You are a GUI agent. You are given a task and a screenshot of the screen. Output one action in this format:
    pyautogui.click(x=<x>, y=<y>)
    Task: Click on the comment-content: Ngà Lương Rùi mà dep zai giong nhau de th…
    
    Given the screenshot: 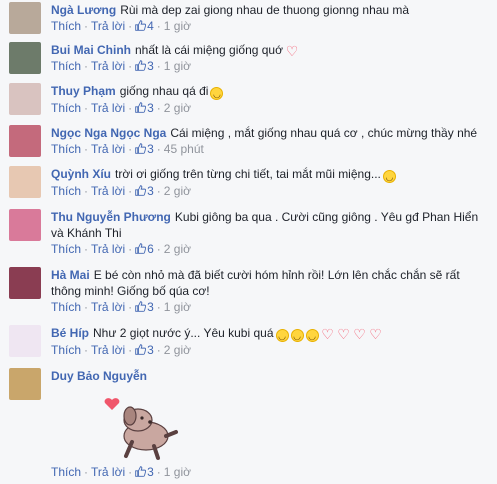 What is the action you would take?
    pyautogui.click(x=269, y=10)
    